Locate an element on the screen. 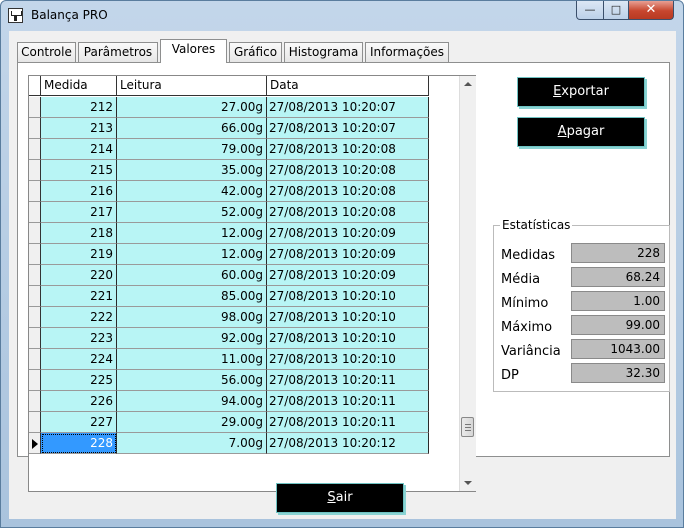 The image size is (684, 528). cell-medida: 212 is located at coordinates (79, 107).